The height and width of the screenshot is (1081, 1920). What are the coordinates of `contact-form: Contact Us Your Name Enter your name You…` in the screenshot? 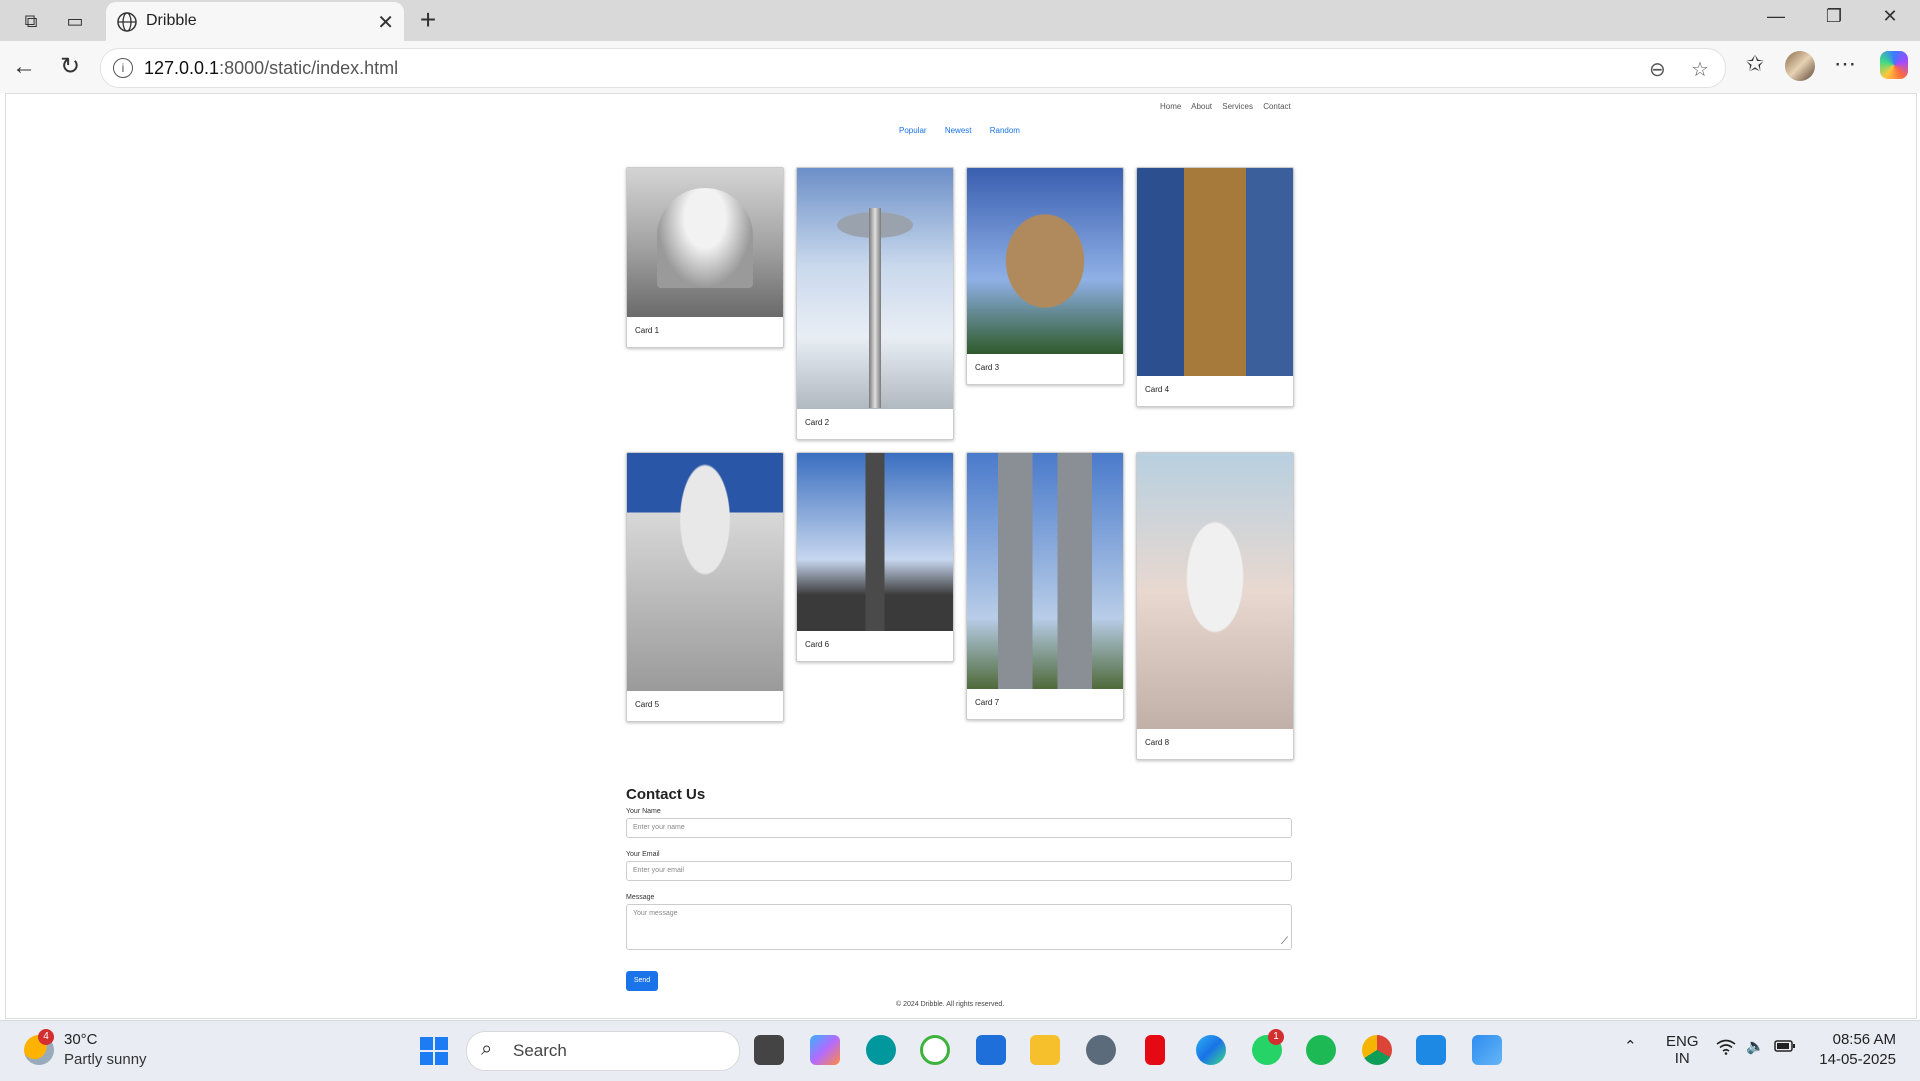 It's located at (959, 868).